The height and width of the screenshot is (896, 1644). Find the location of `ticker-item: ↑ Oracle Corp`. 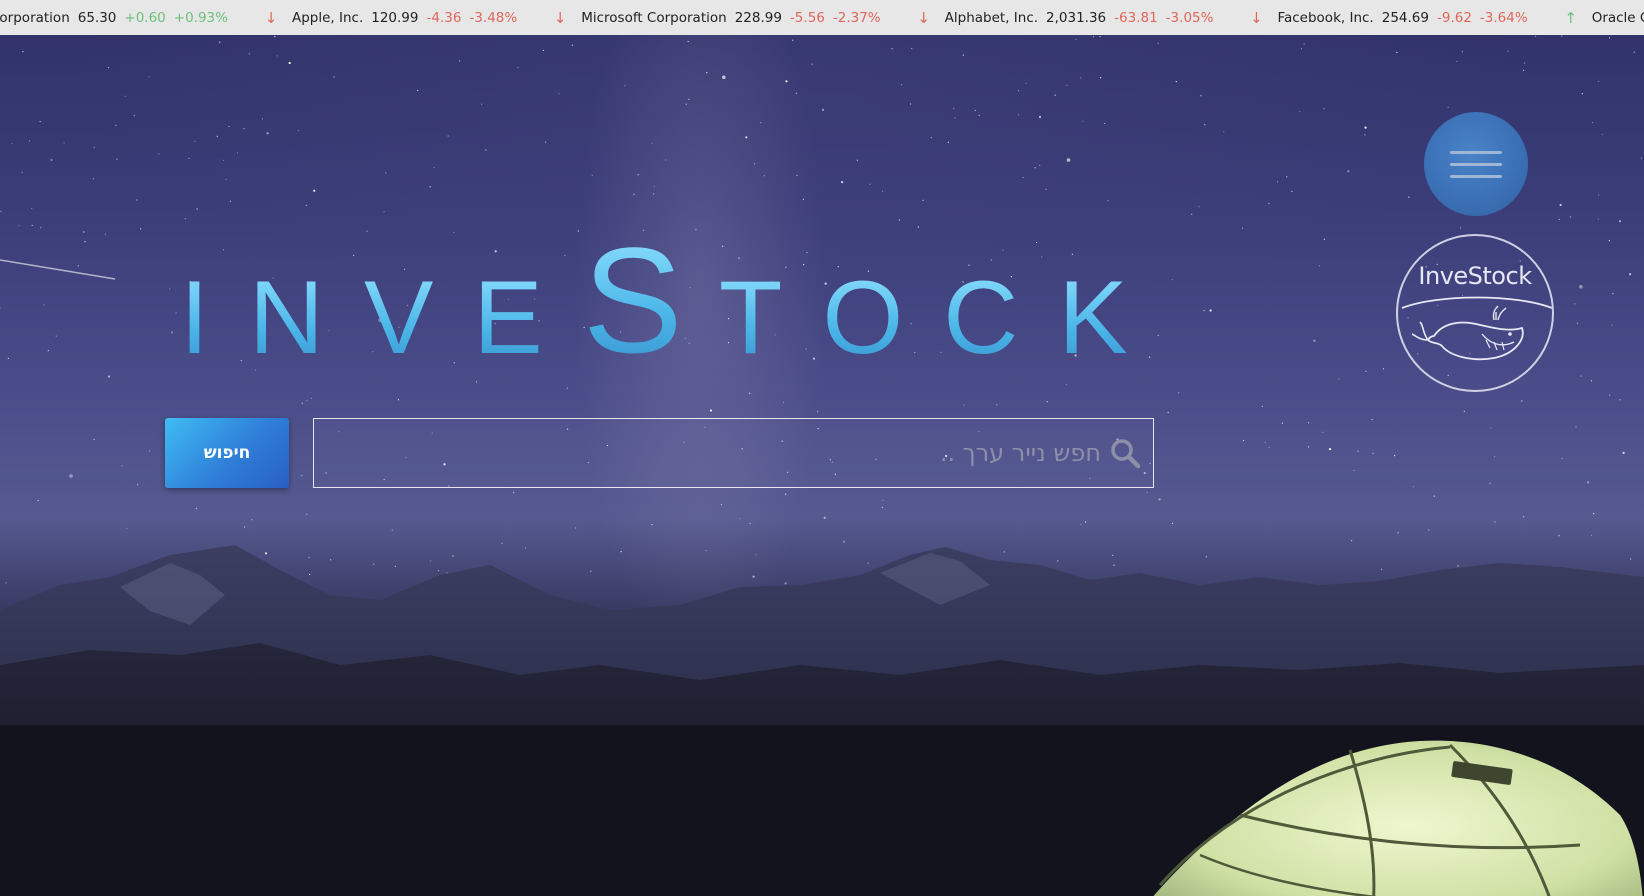

ticker-item: ↑ Oracle Corp is located at coordinates (1604, 18).